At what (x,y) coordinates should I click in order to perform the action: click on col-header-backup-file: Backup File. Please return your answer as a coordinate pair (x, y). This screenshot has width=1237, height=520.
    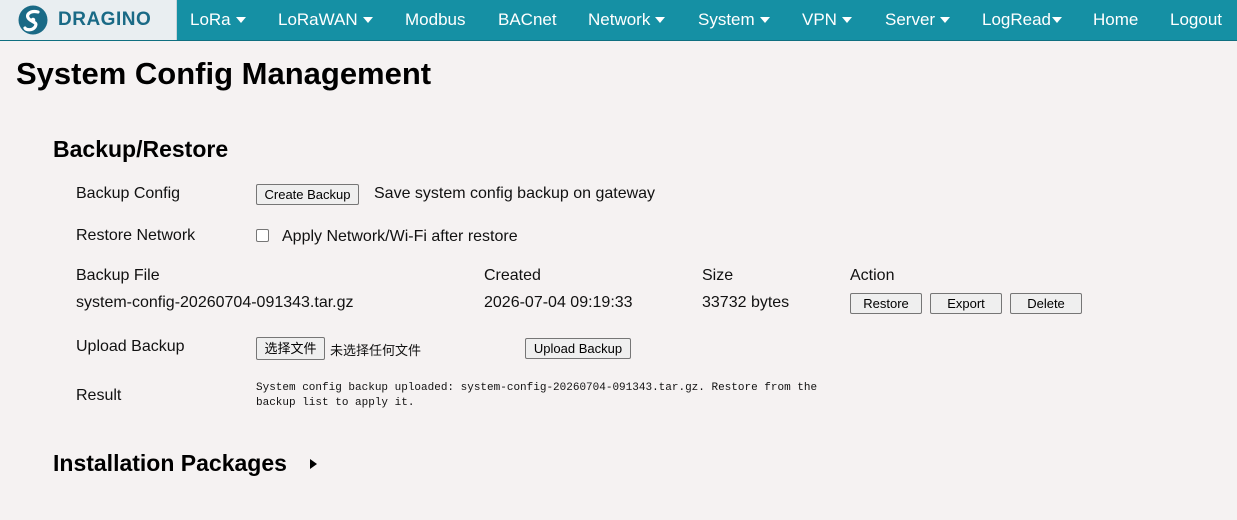
    Looking at the image, I should click on (118, 275).